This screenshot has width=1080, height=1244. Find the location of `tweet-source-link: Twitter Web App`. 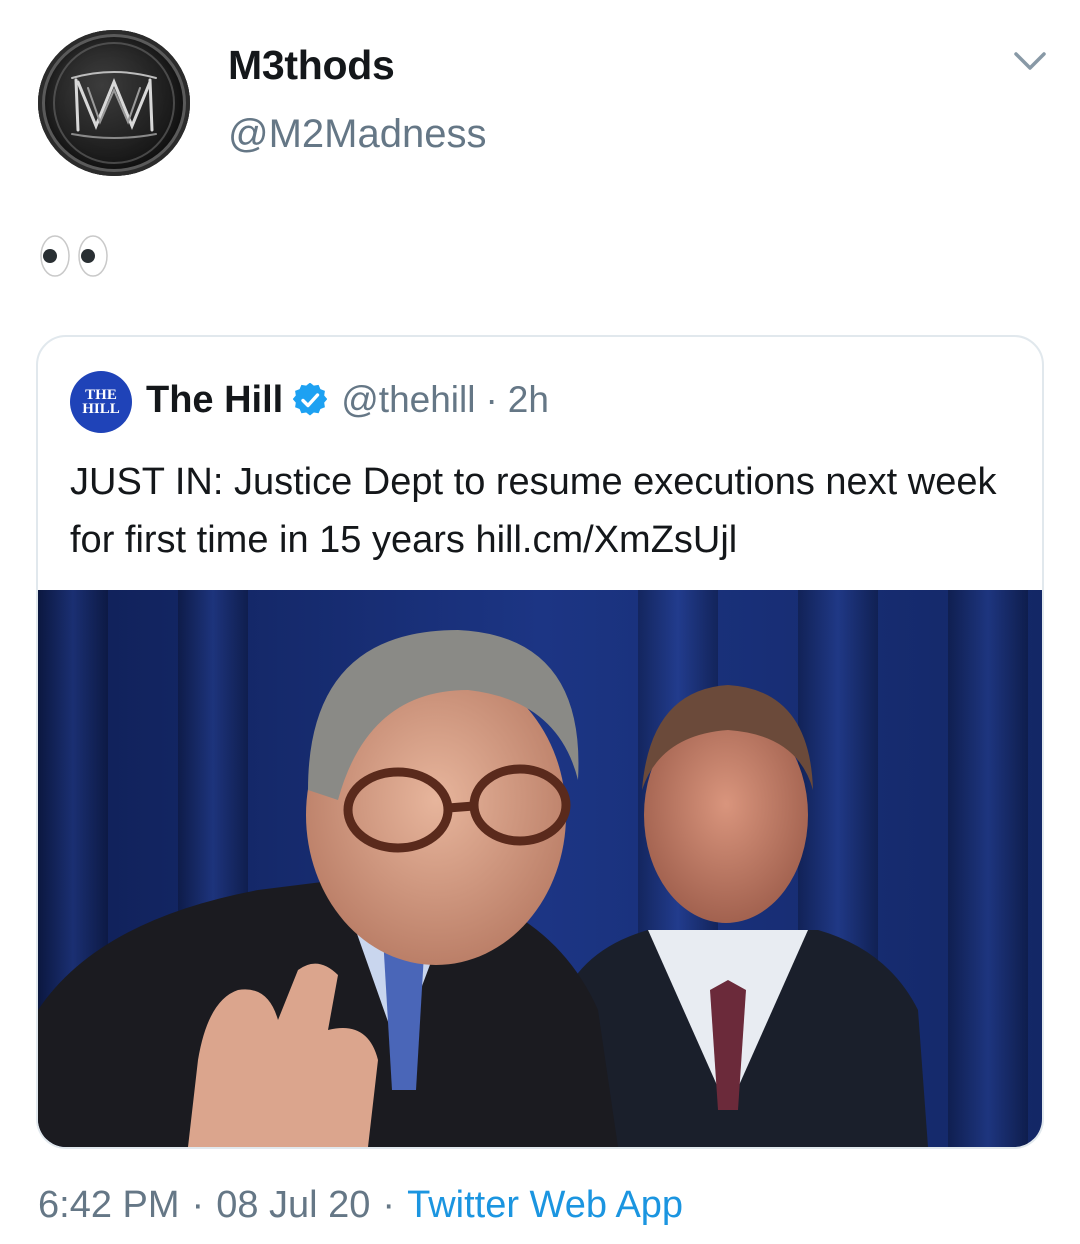

tweet-source-link: Twitter Web App is located at coordinates (545, 1205).